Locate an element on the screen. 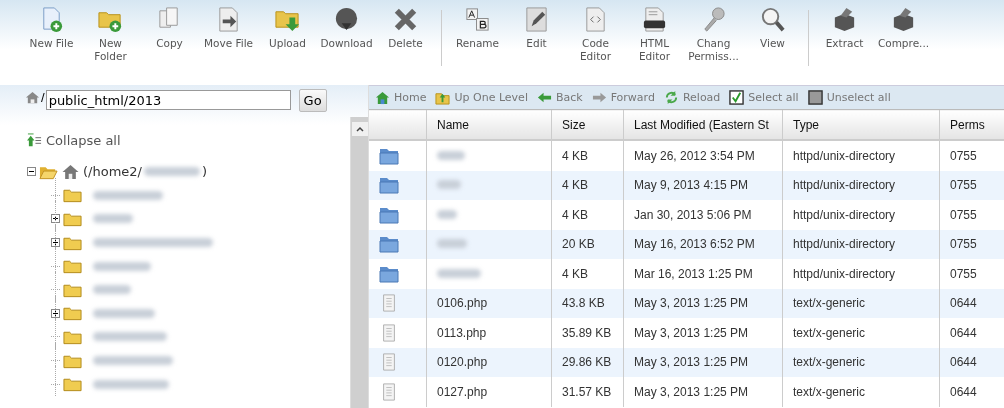 Image resolution: width=1004 pixels, height=408 pixels. modified-date-cell: May 16, 2013 6:52 PM is located at coordinates (694, 244).